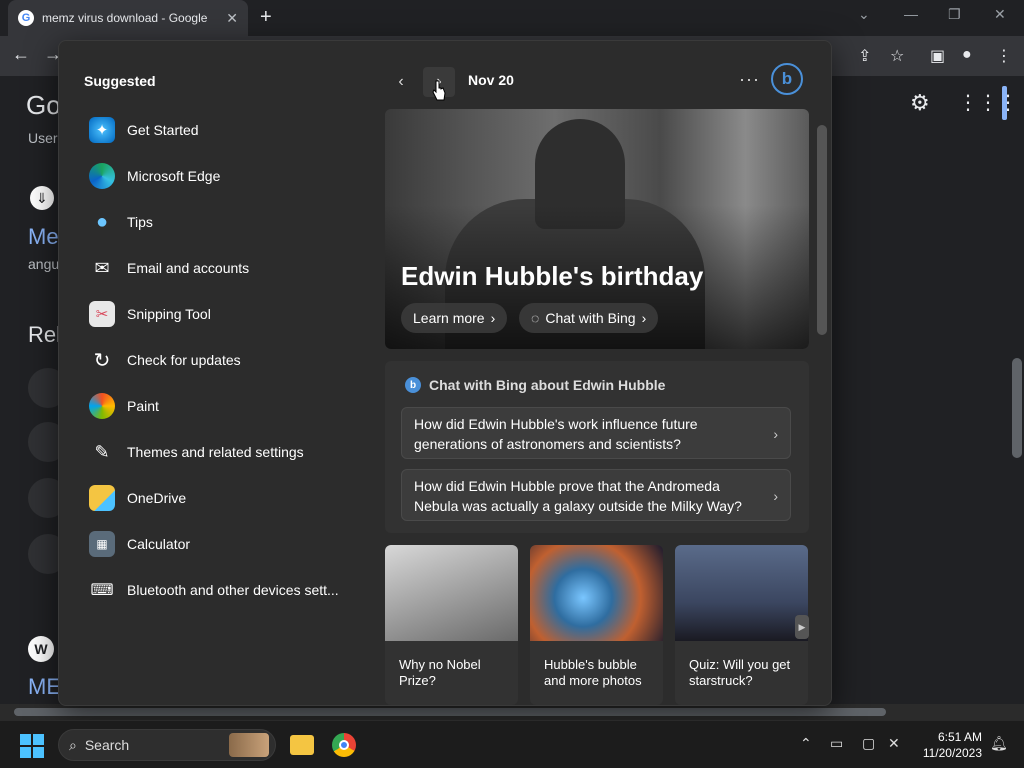 The width and height of the screenshot is (1024, 768). I want to click on clock-time: 6:51 AM, so click(959, 737).